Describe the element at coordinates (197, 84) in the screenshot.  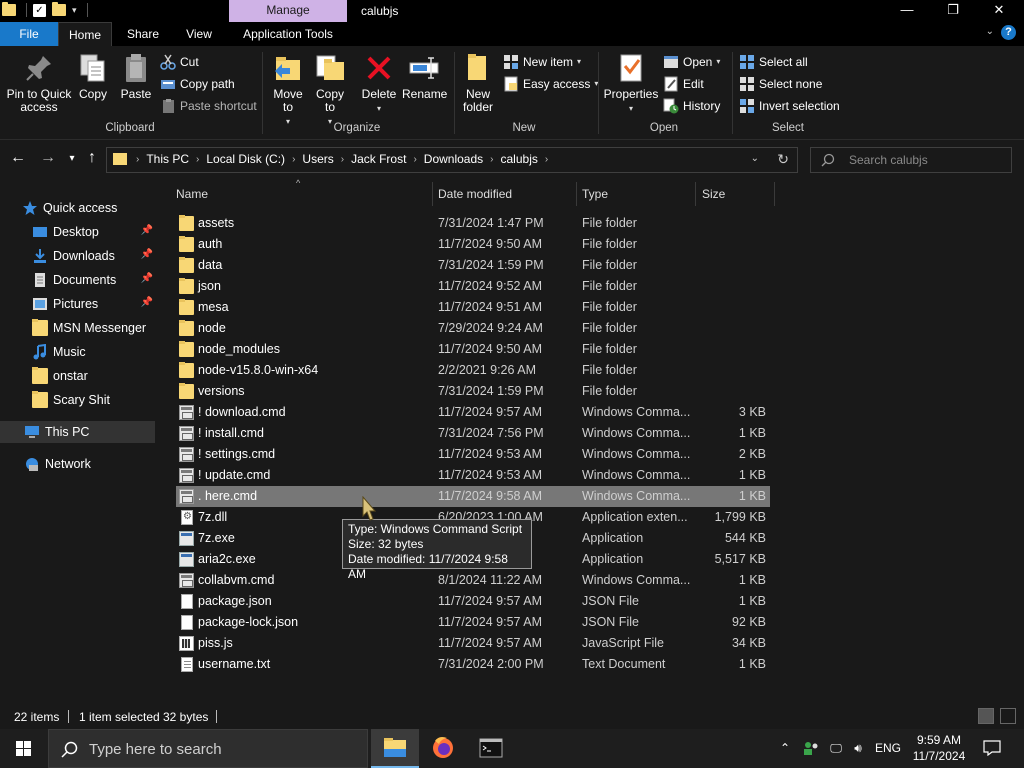
I see `copy-path-button: Copy path` at that location.